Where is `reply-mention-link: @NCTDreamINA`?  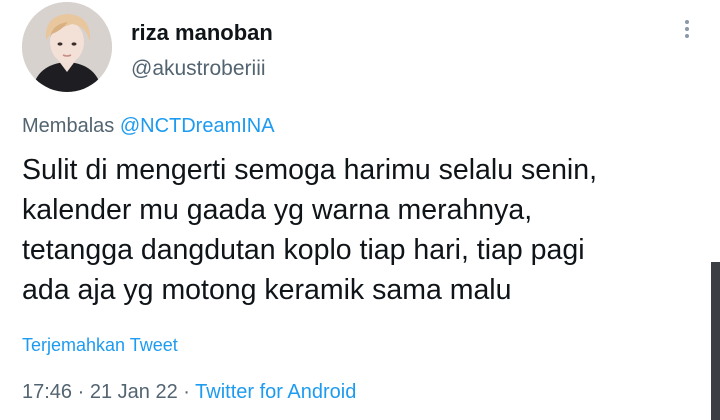 reply-mention-link: @NCTDreamINA is located at coordinates (197, 126).